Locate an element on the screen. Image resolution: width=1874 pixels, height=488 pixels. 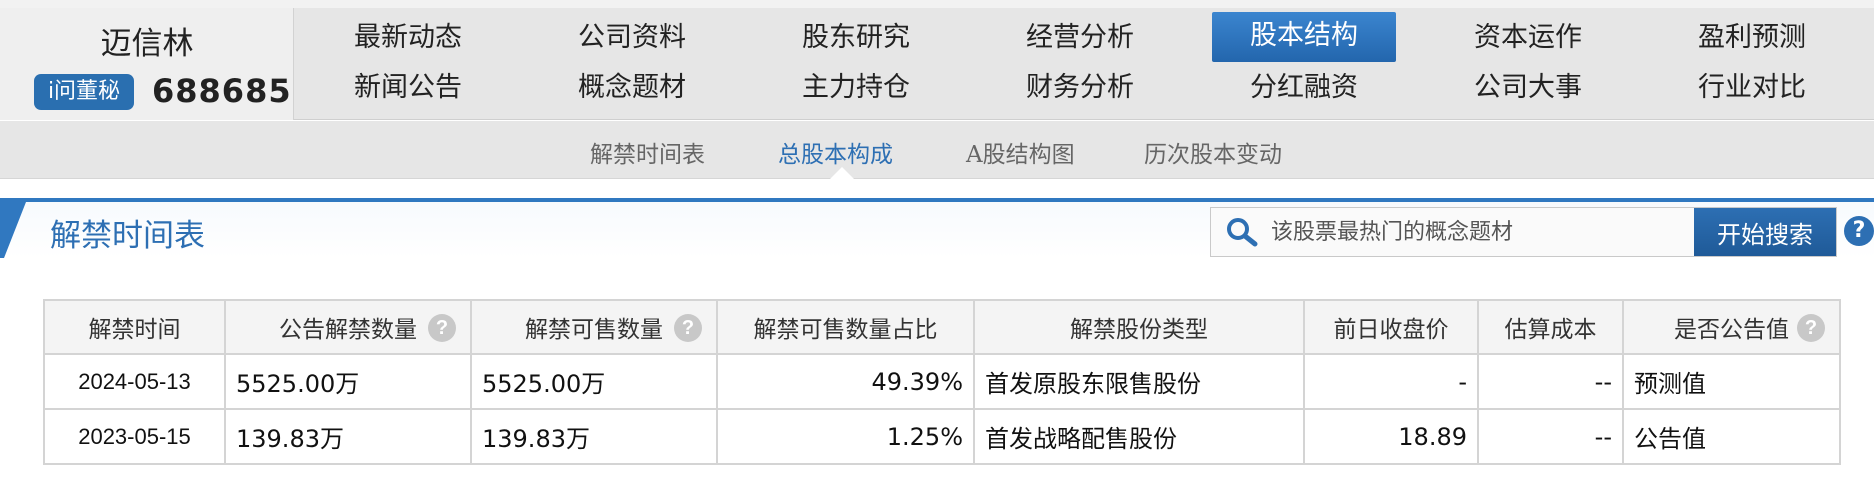
subnav-share-capital-history: 历次股本变动 is located at coordinates (1213, 152).